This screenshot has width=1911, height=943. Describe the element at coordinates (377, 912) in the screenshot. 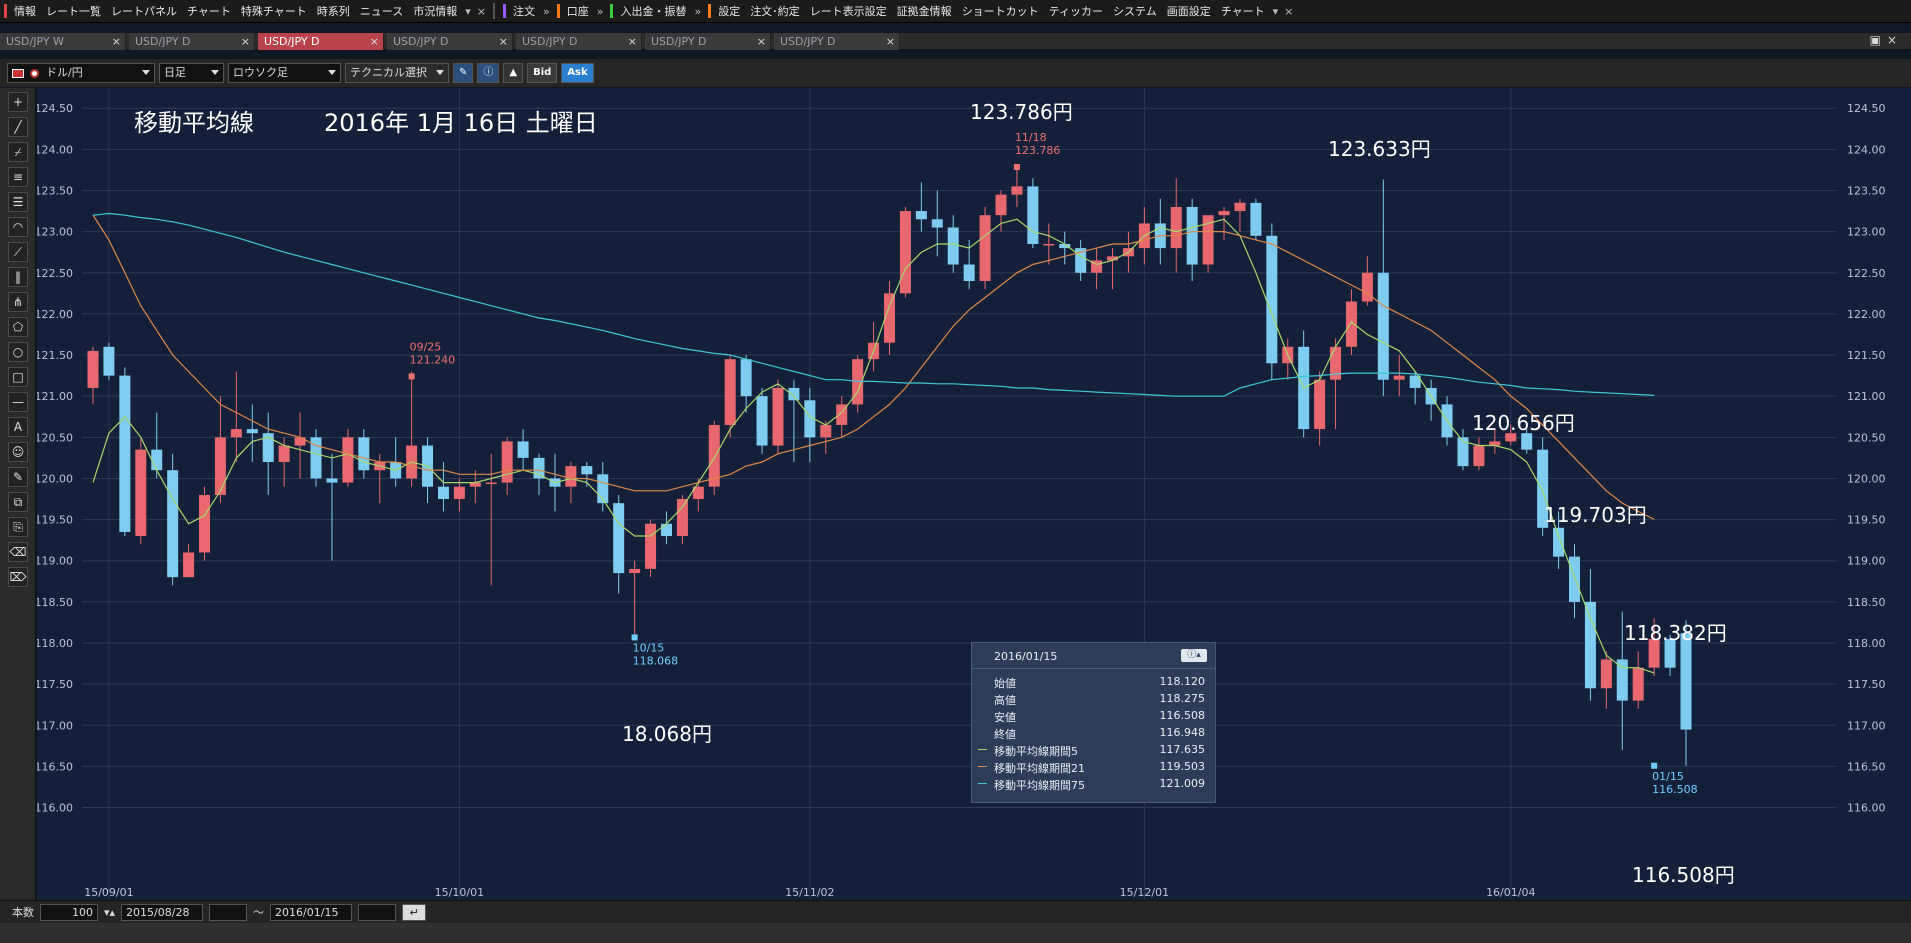

I see `end-time-input` at that location.